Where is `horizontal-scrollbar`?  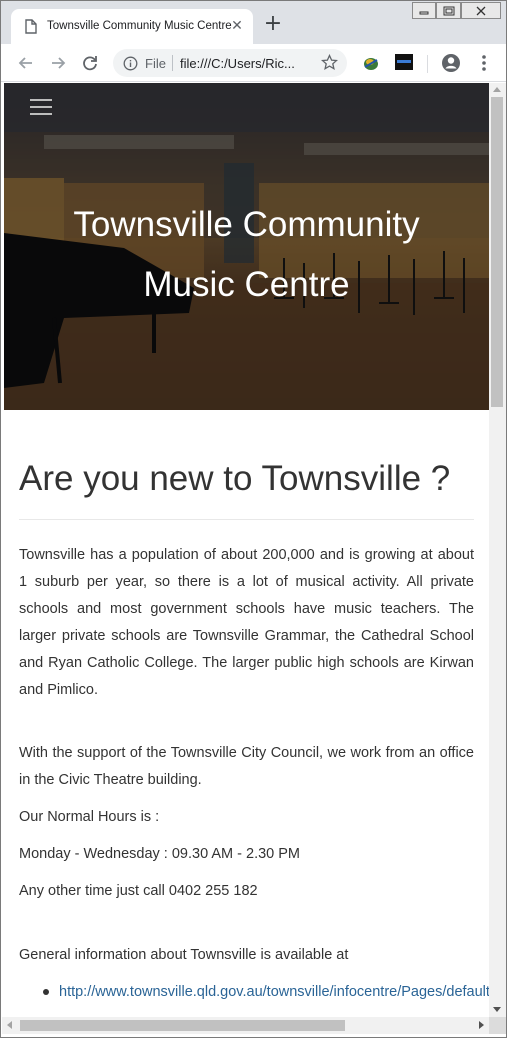
horizontal-scrollbar is located at coordinates (245, 1025).